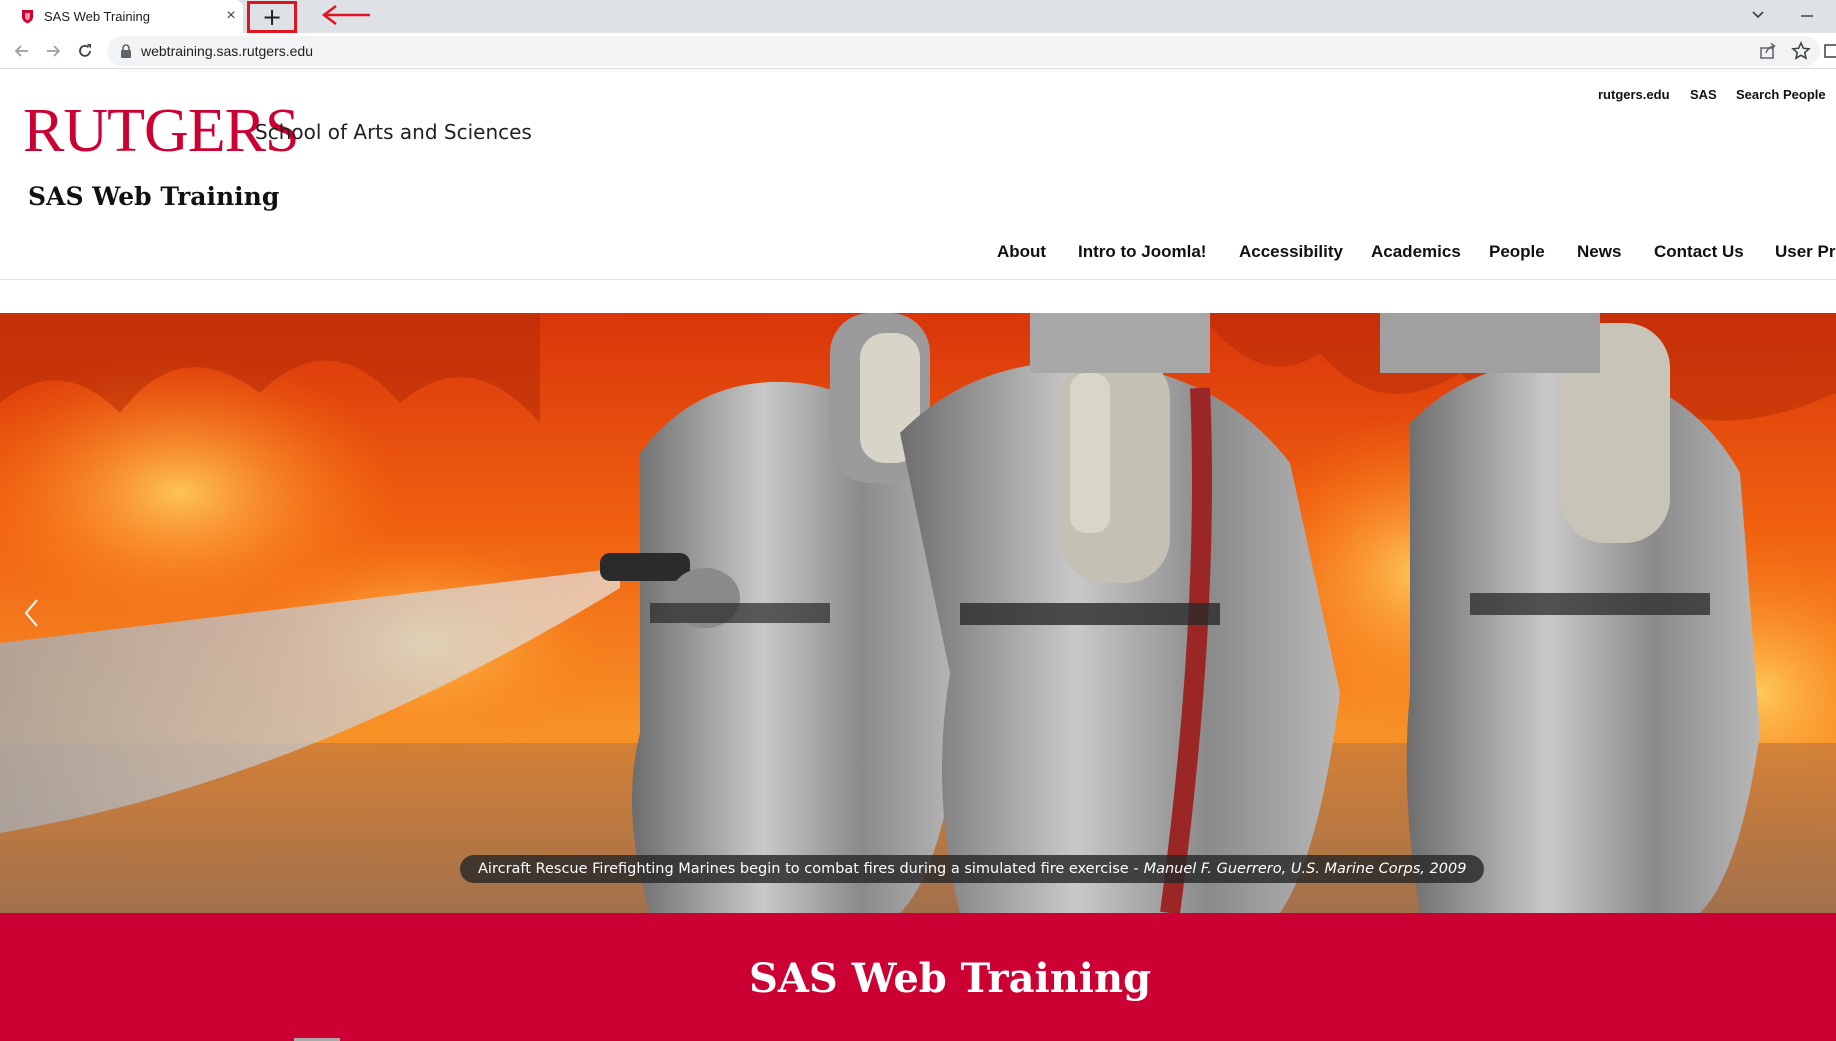  What do you see at coordinates (1291, 252) in the screenshot?
I see `nav-item-accessibility: Accessibility` at bounding box center [1291, 252].